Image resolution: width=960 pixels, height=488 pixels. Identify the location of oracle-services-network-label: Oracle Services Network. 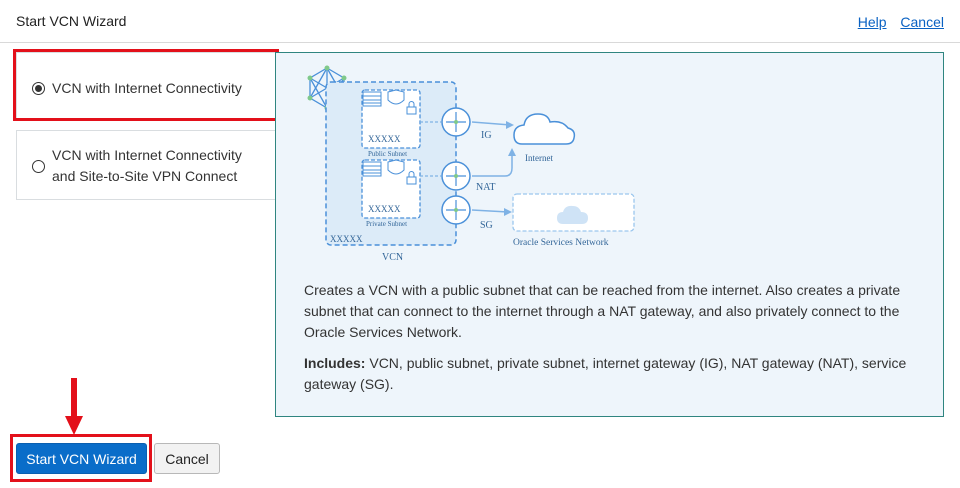
(561, 243).